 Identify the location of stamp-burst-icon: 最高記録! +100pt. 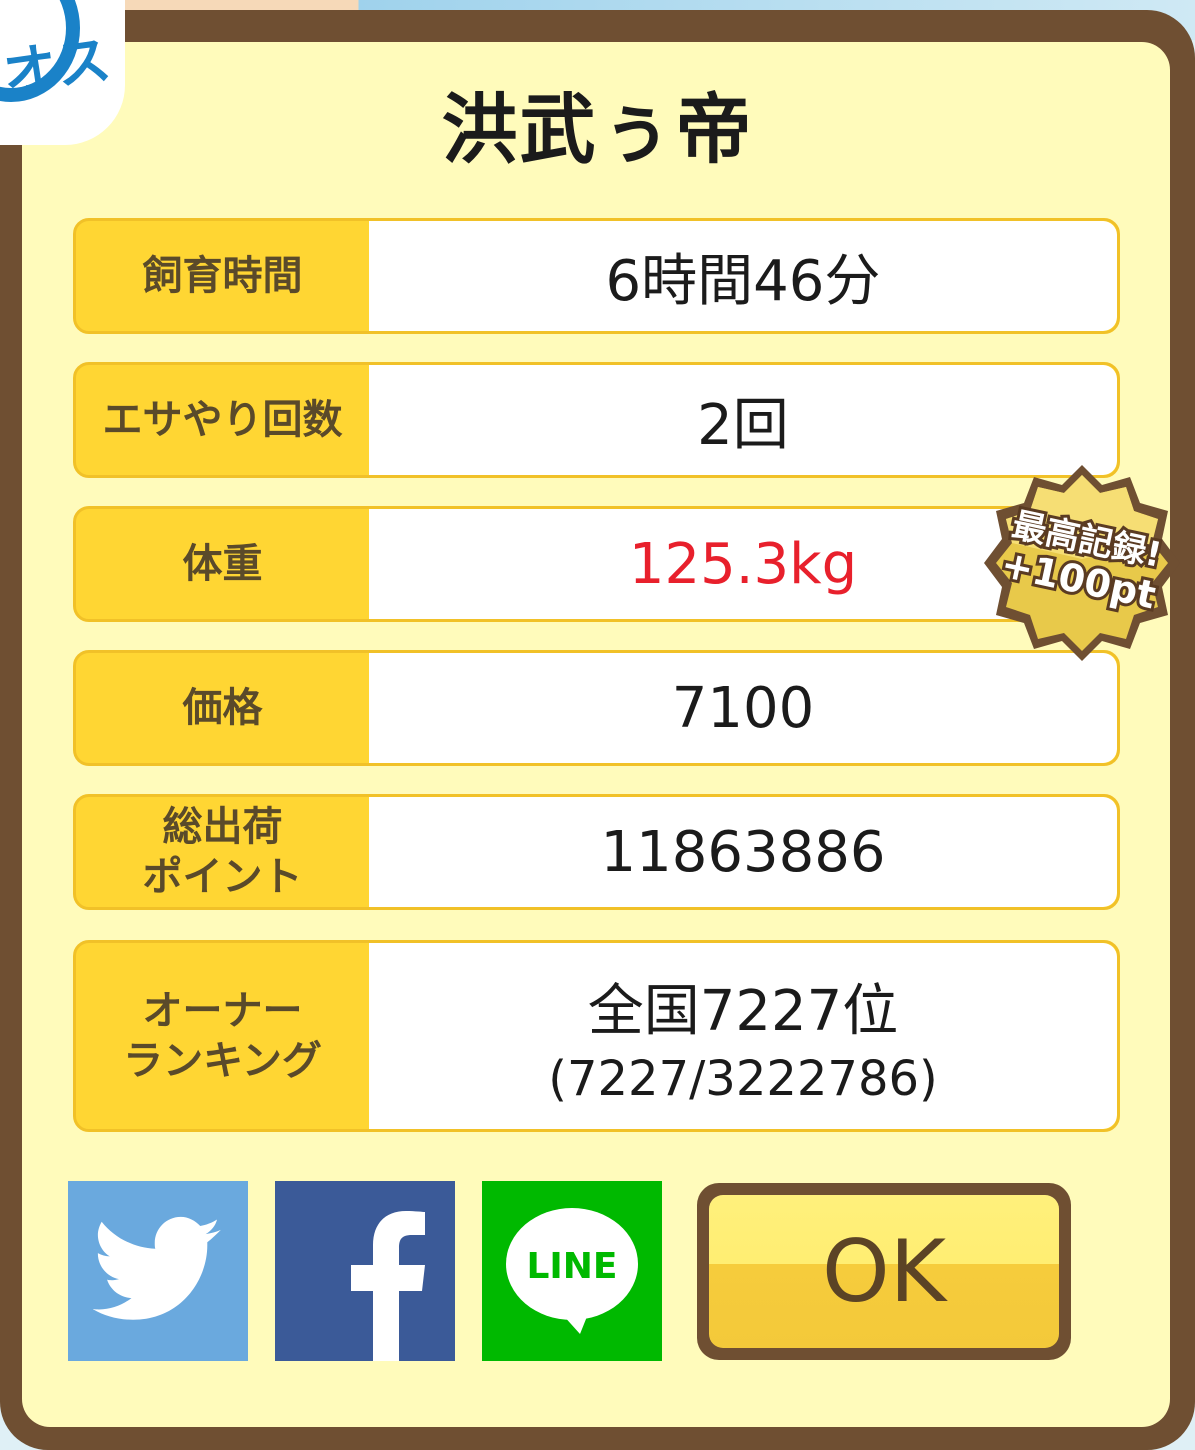
(1082, 563).